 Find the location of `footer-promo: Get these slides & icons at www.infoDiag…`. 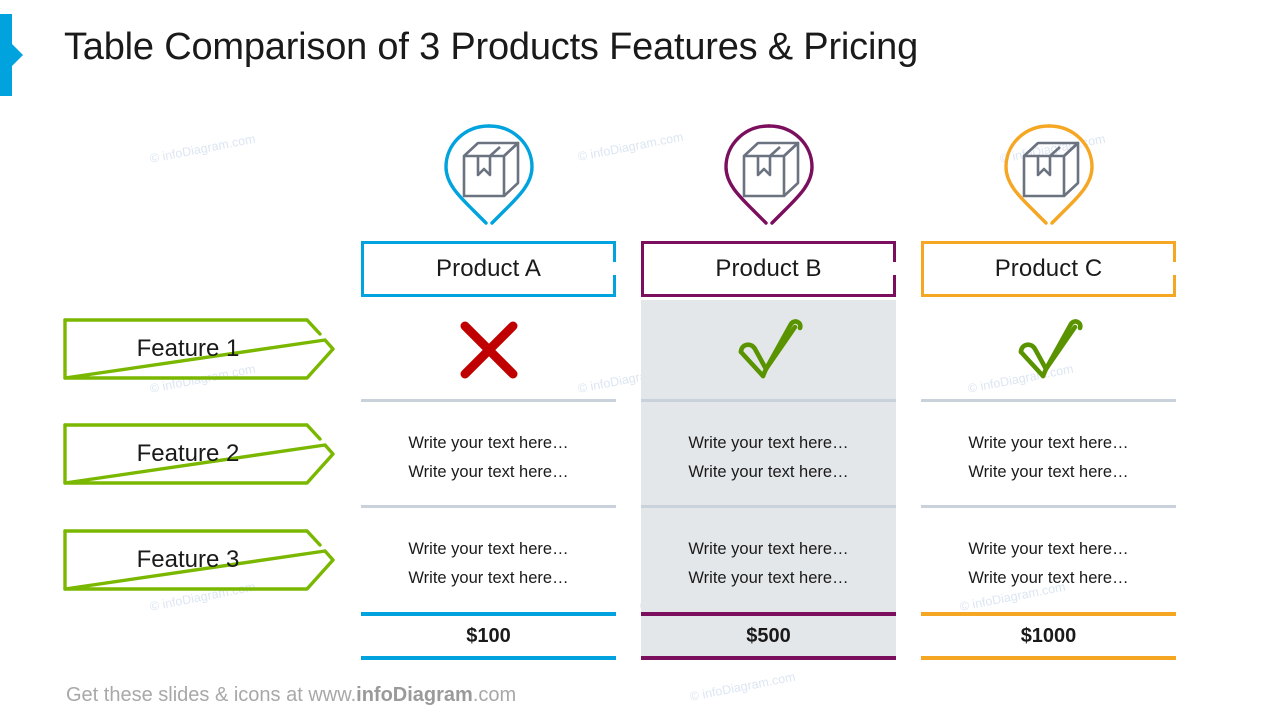

footer-promo: Get these slides & icons at www.infoDiag… is located at coordinates (291, 695).